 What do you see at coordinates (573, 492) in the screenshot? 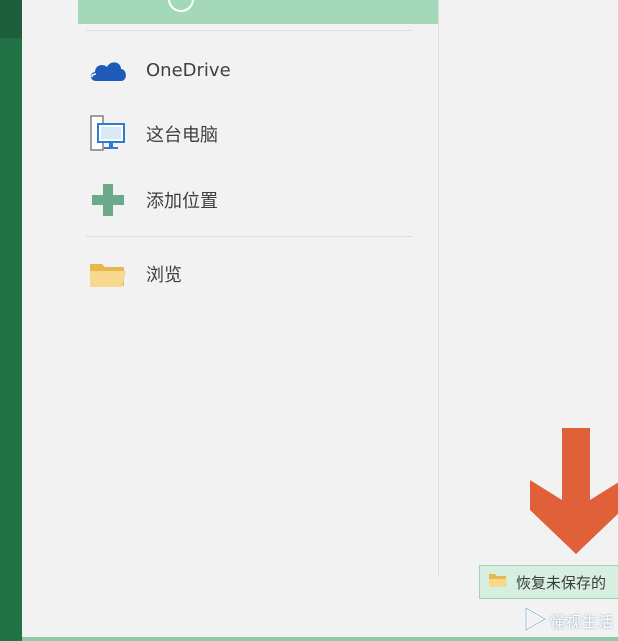
I see `down-arrow-icon` at bounding box center [573, 492].